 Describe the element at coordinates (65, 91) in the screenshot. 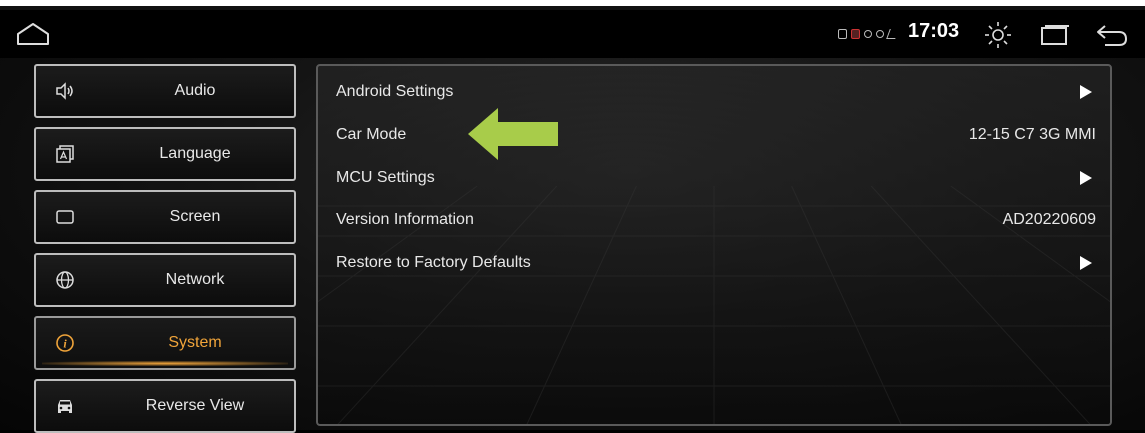

I see `speaker-icon` at that location.